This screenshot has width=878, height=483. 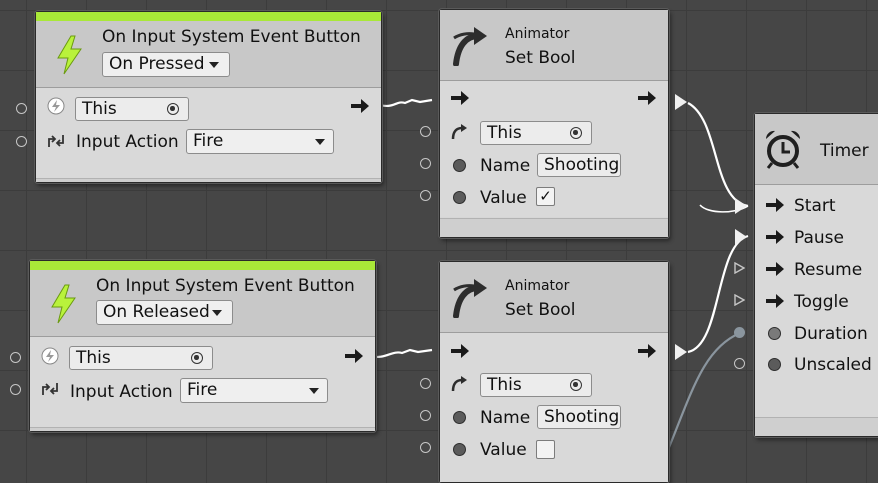 I want to click on value-input-port, so click(x=739, y=332).